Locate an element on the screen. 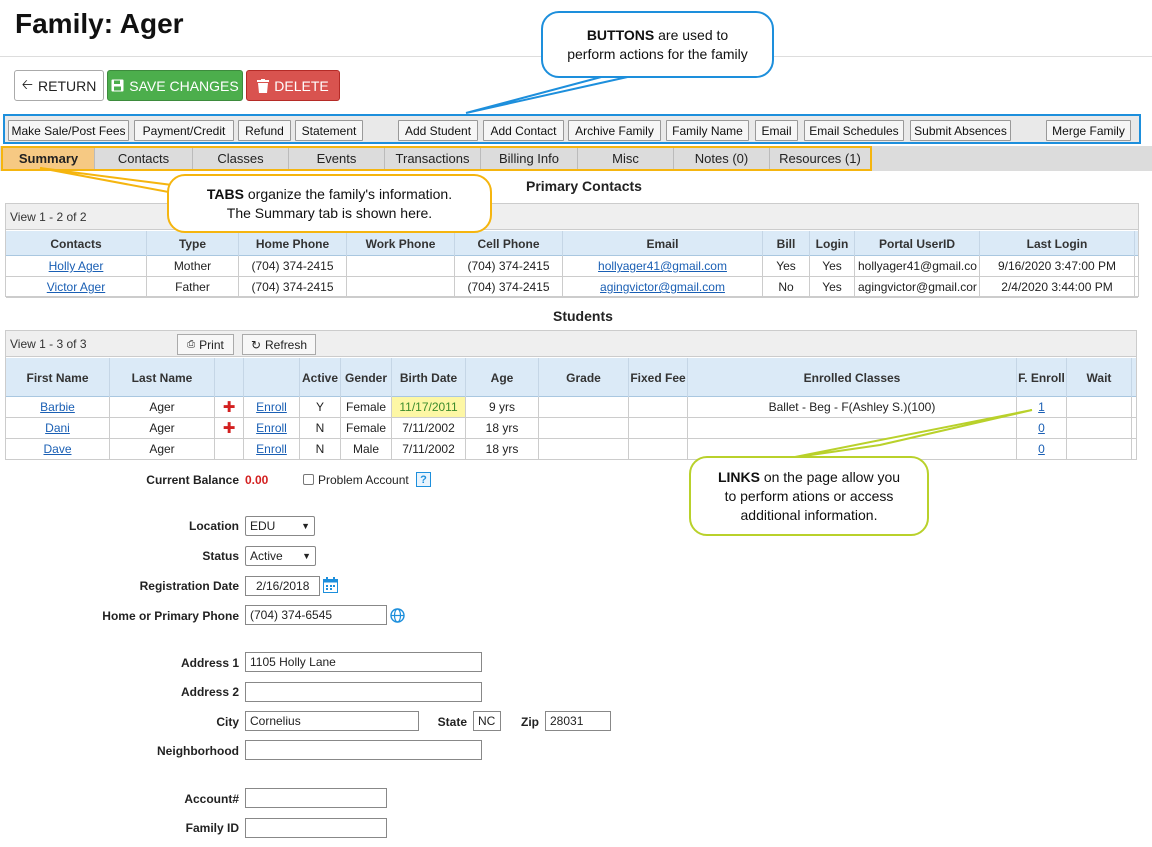 This screenshot has height=847, width=1152. tab-summary: Summary is located at coordinates (49, 158).